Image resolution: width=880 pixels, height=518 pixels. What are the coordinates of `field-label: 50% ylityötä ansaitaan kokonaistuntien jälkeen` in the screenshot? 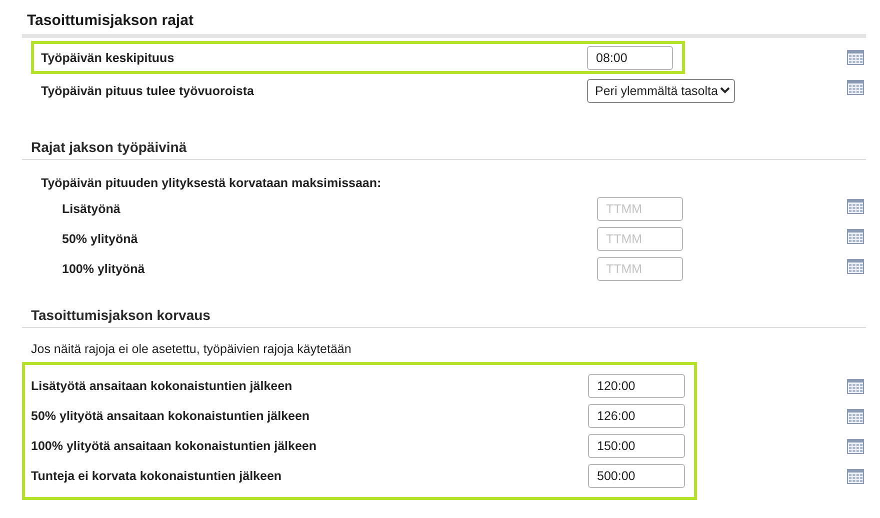 It's located at (171, 416).